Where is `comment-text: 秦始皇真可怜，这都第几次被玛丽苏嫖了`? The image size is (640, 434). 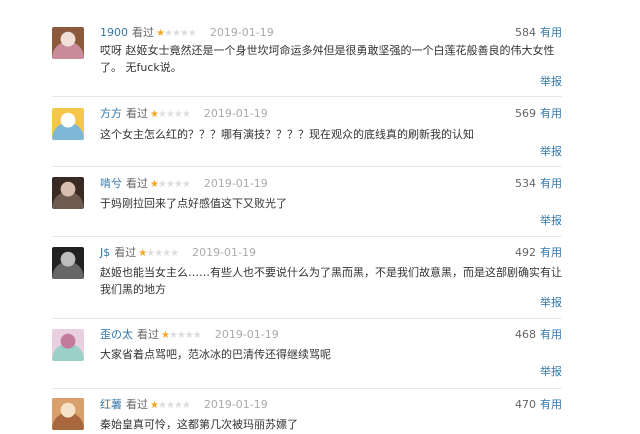
comment-text: 秦始皇真可怜，这都第几次被玛丽苏嫖了 is located at coordinates (199, 424).